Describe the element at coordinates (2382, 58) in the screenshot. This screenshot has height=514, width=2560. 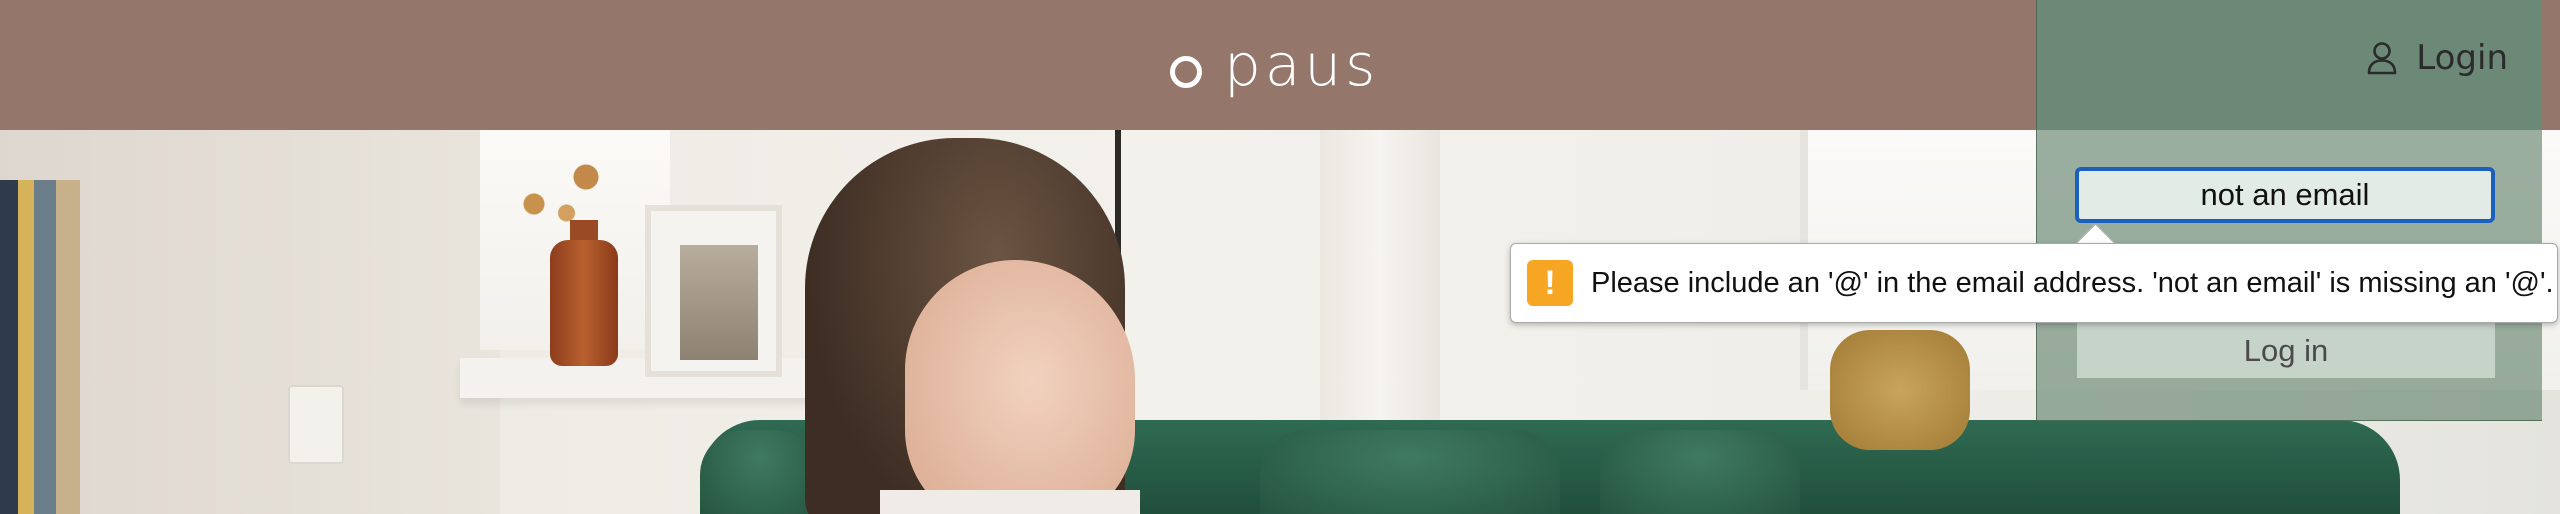
I see `user-icon` at that location.